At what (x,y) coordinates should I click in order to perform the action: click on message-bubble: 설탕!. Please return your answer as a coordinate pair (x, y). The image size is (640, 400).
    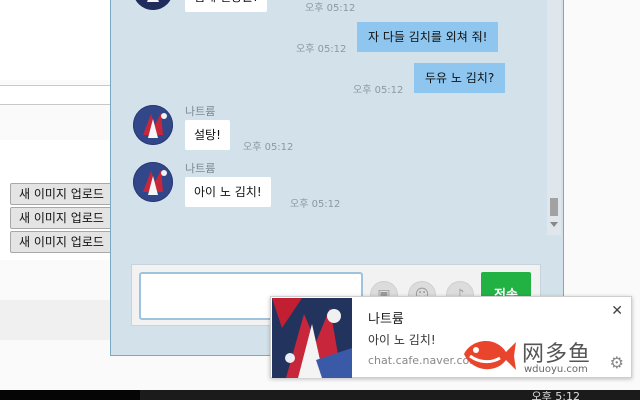
    Looking at the image, I should click on (207, 135).